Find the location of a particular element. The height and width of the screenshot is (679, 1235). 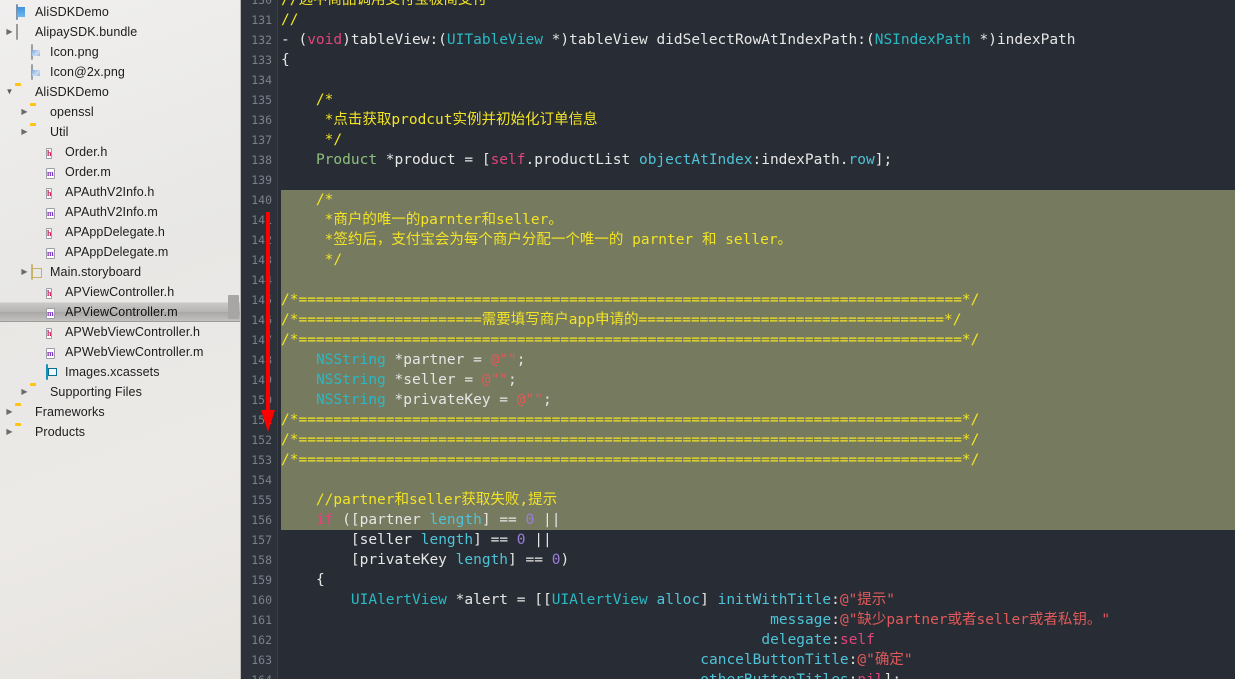

sidebar-item-supporting-files: ▶ Supporting Files is located at coordinates (120, 392).